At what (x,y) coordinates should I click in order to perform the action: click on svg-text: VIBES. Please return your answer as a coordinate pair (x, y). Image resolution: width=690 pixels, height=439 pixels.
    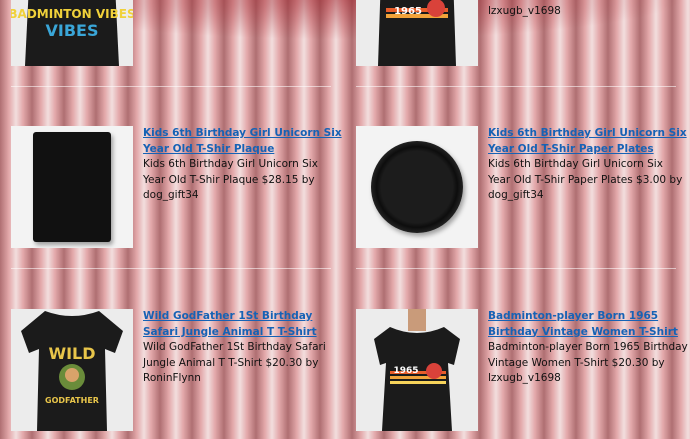
    Looking at the image, I should click on (72, 30).